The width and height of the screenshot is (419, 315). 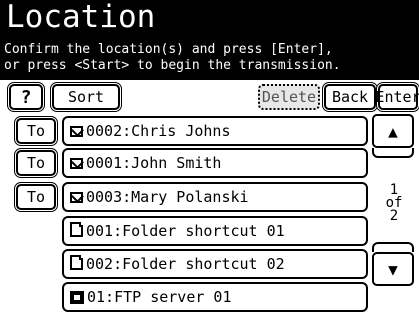 I want to click on scroll-down-button: ▼, so click(x=393, y=269).